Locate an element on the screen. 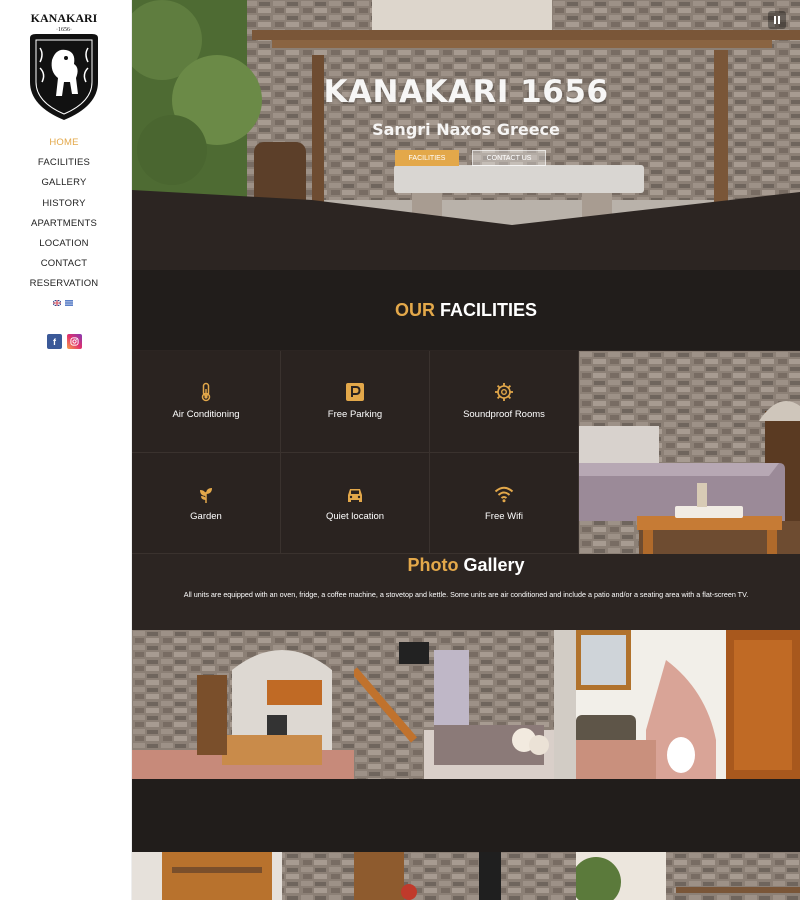 The height and width of the screenshot is (900, 800). hero-title: KANAKARI 1656 is located at coordinates (466, 92).